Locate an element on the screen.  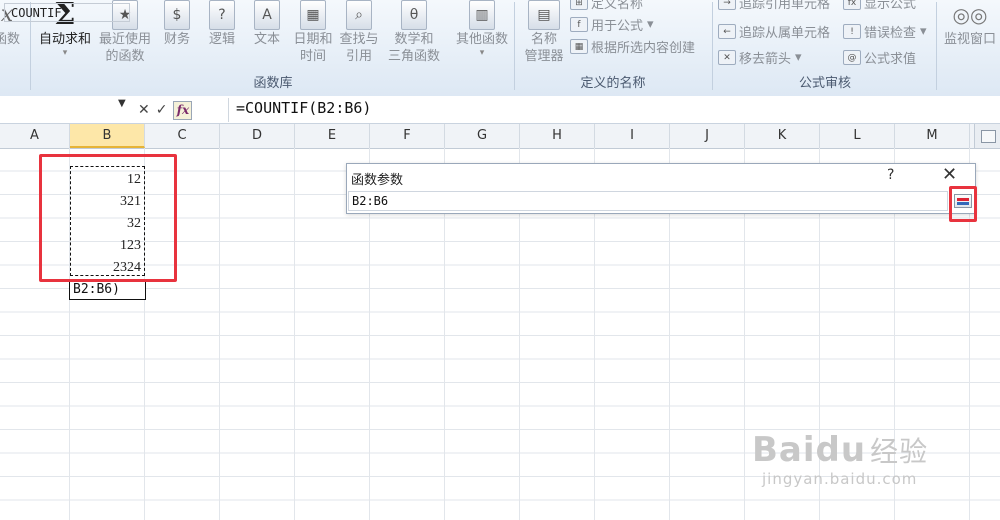
question-book-icon: ? is located at coordinates (222, 15).